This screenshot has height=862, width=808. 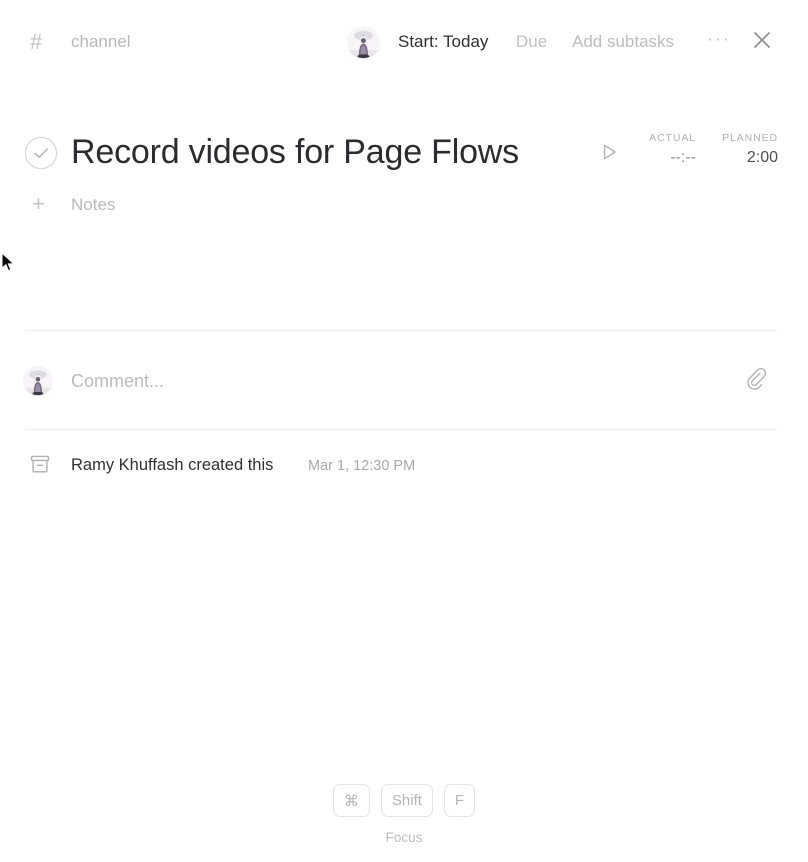 I want to click on archive-box-icon, so click(x=40, y=464).